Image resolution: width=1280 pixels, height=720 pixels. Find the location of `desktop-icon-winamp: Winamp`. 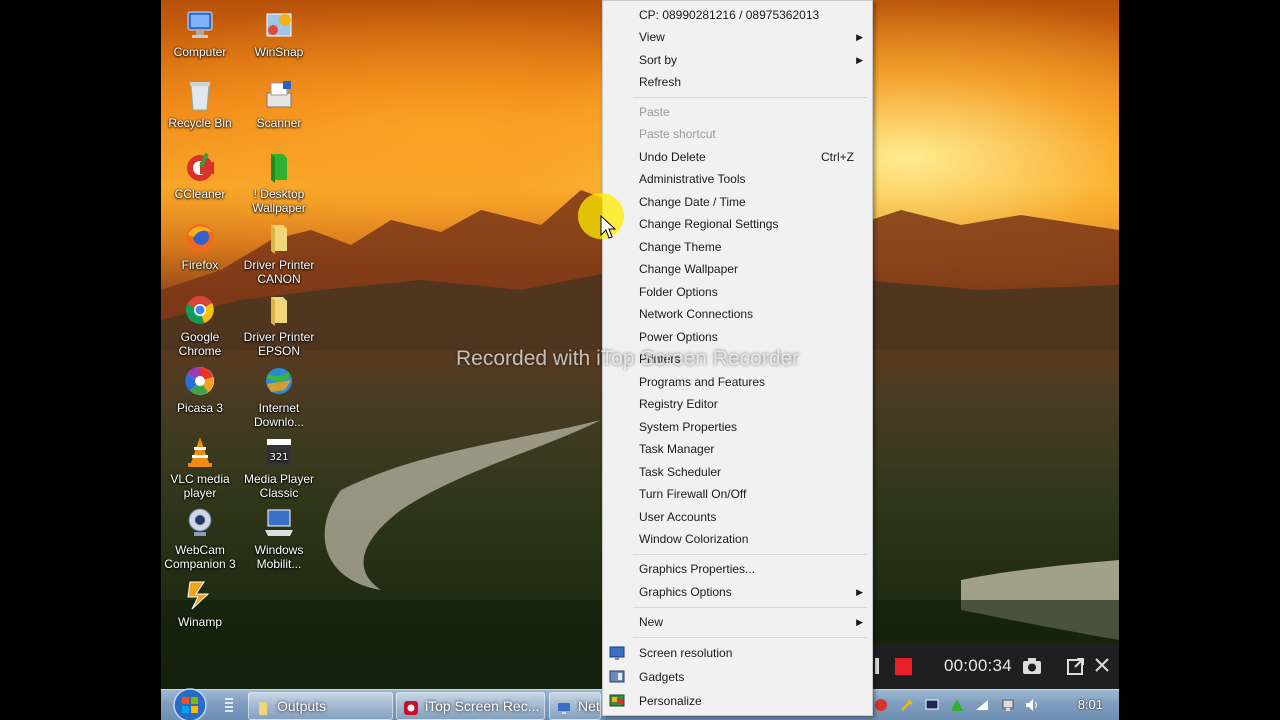

desktop-icon-winamp: Winamp is located at coordinates (200, 603).